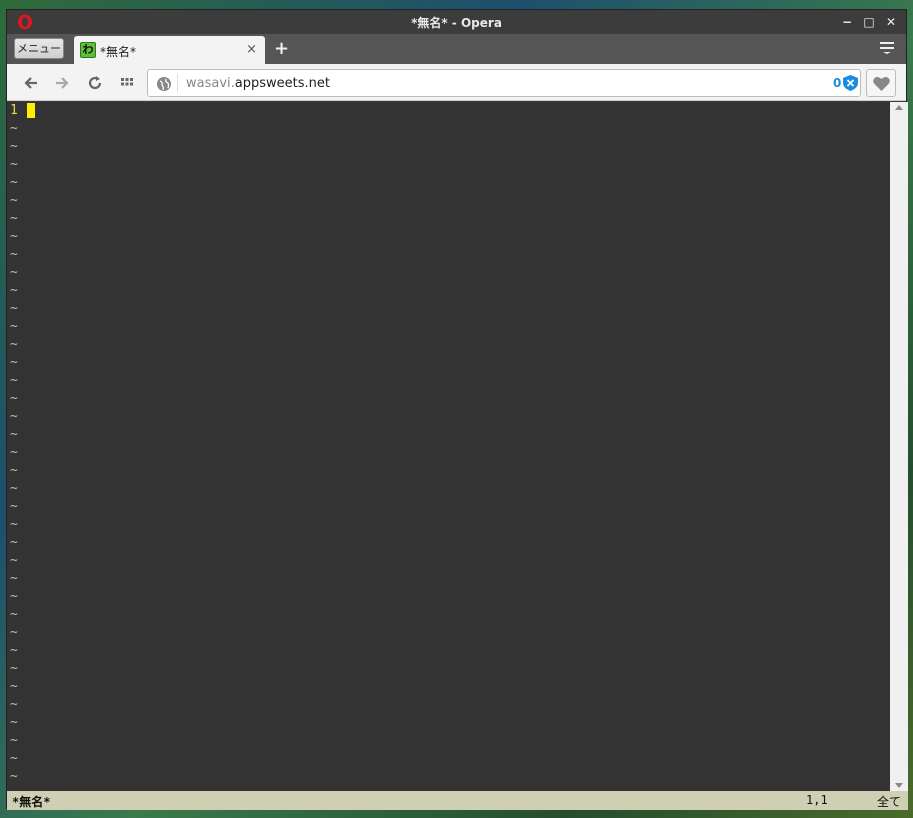 The width and height of the screenshot is (913, 818). Describe the element at coordinates (88, 50) in the screenshot. I see `wasavi-favicon-icon: わ` at that location.